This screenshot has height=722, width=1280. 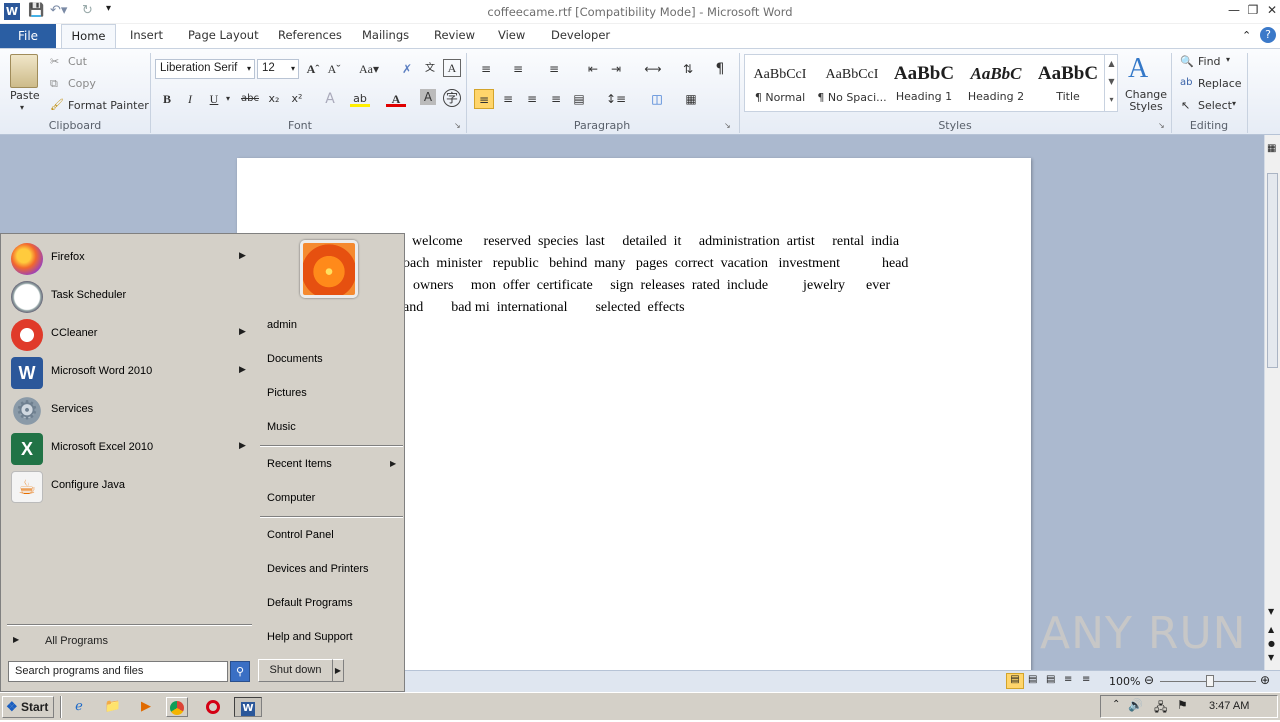 I want to click on replace-button: Replace, so click(x=1220, y=83).